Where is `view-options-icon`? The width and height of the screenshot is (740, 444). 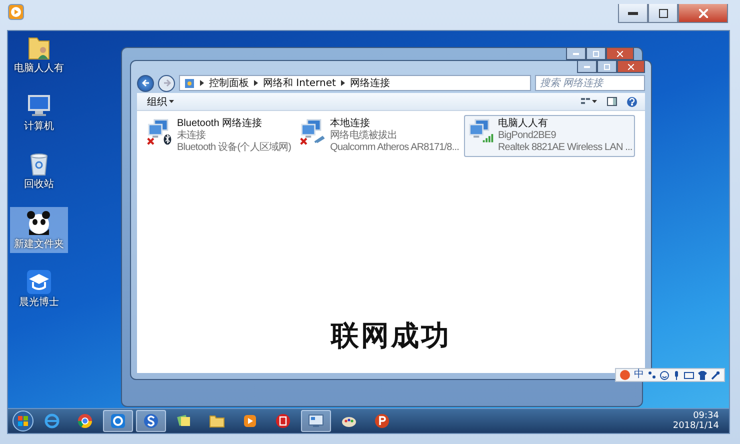 view-options-icon is located at coordinates (589, 101).